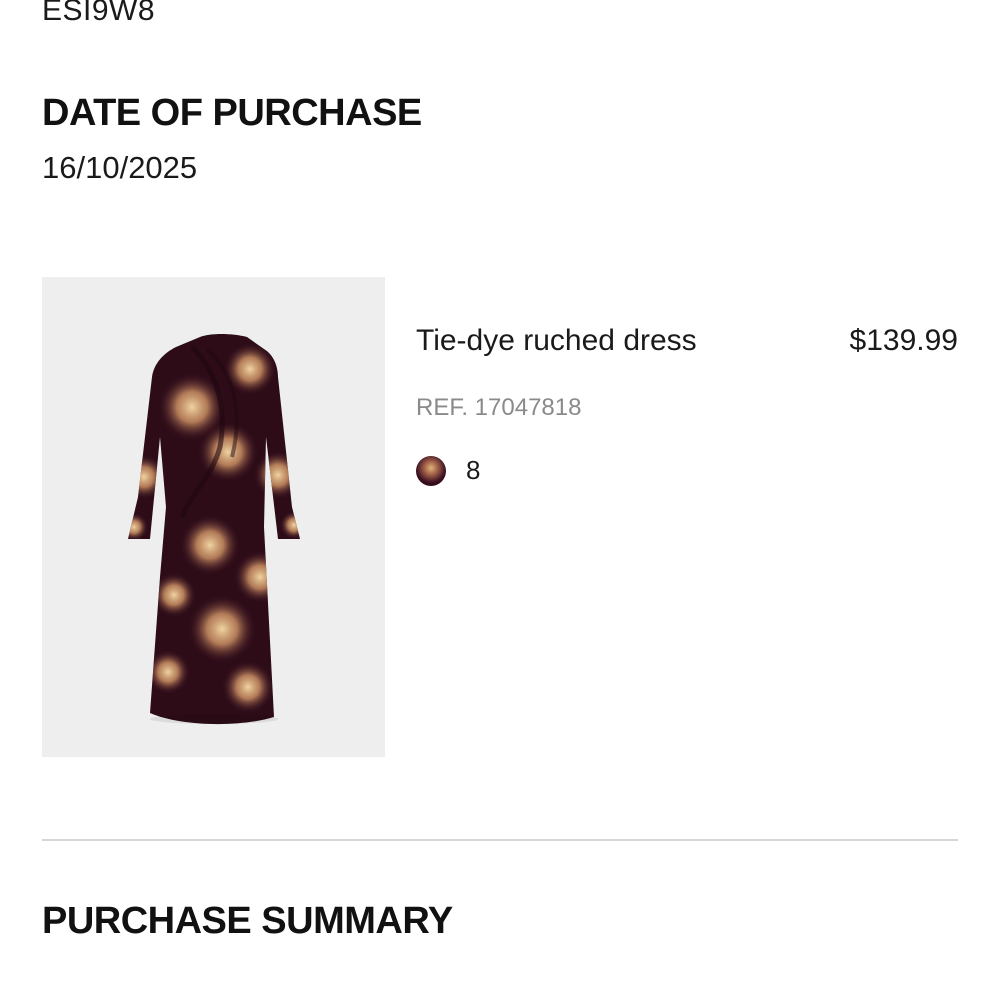 This screenshot has width=1000, height=1000. I want to click on tie-dye-dress-image, so click(214, 529).